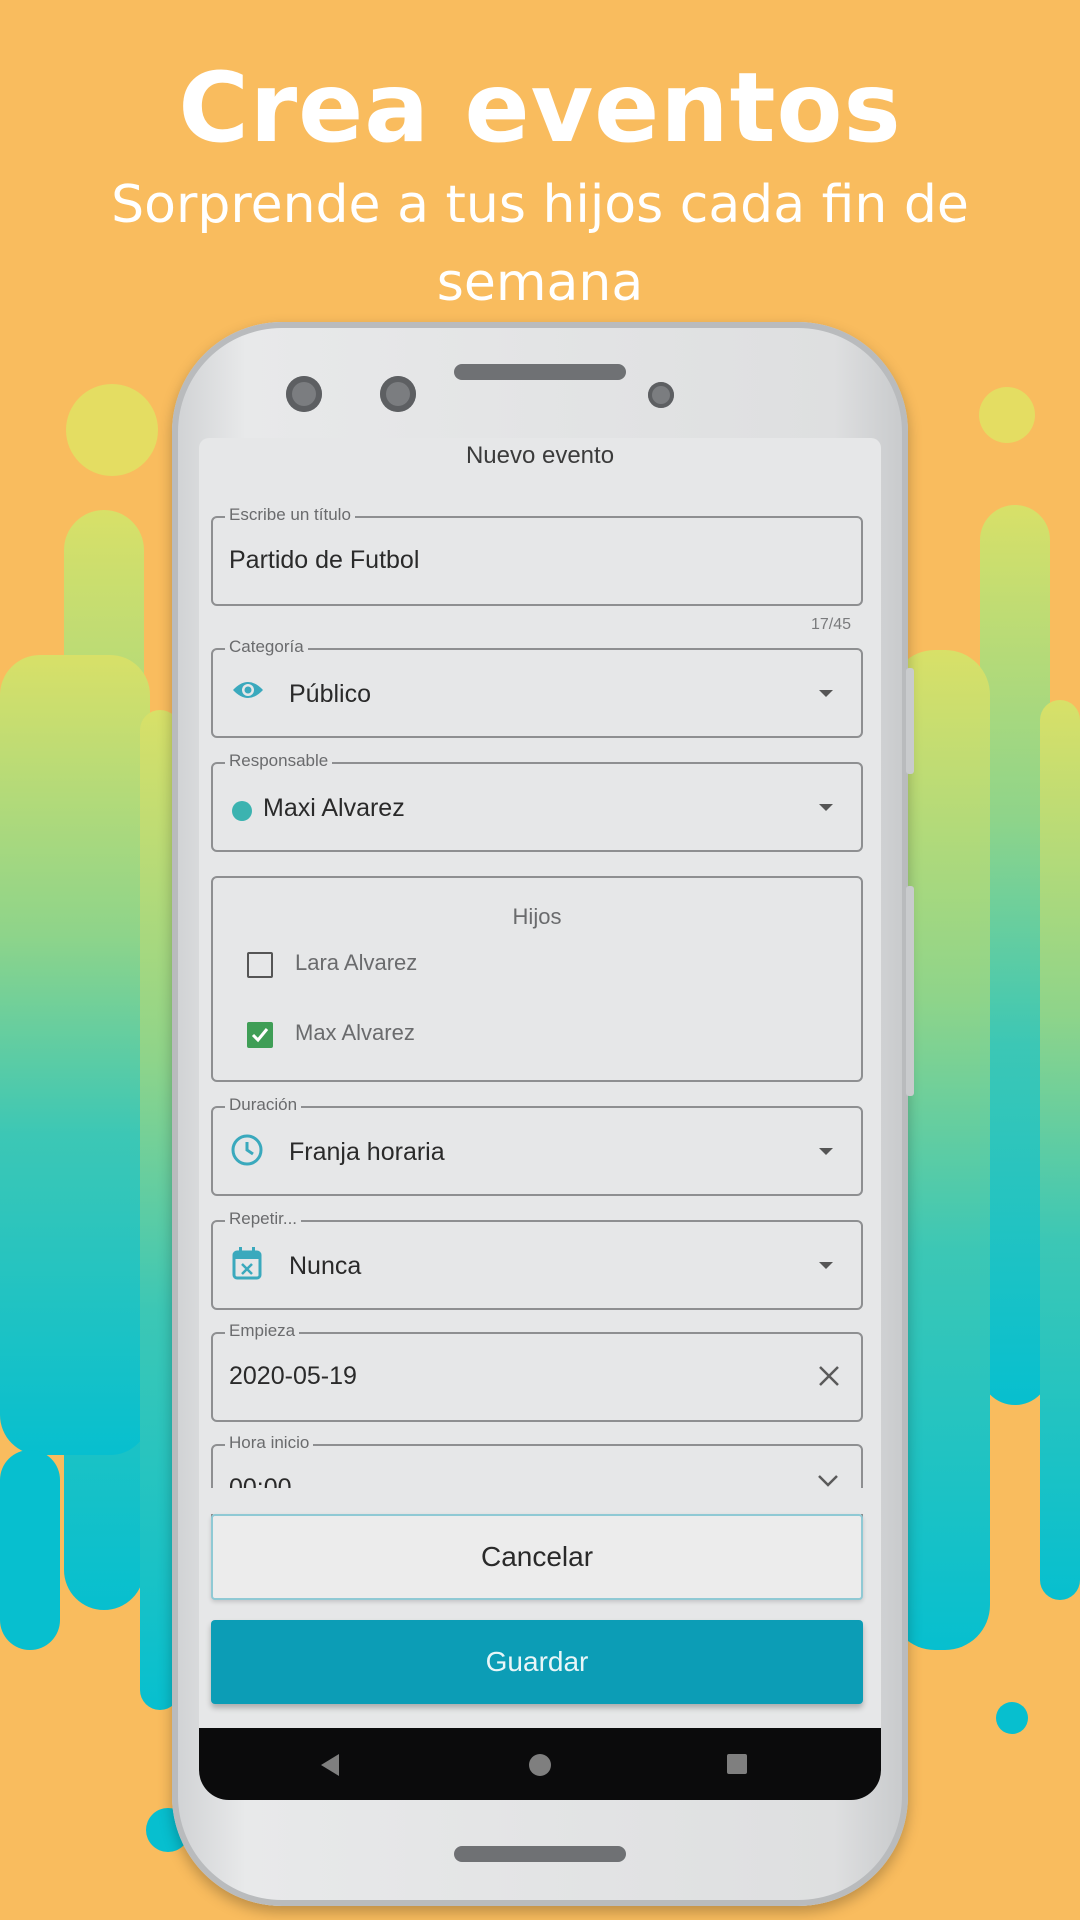 The width and height of the screenshot is (1080, 1920). I want to click on repeat-value: Nunca, so click(325, 1266).